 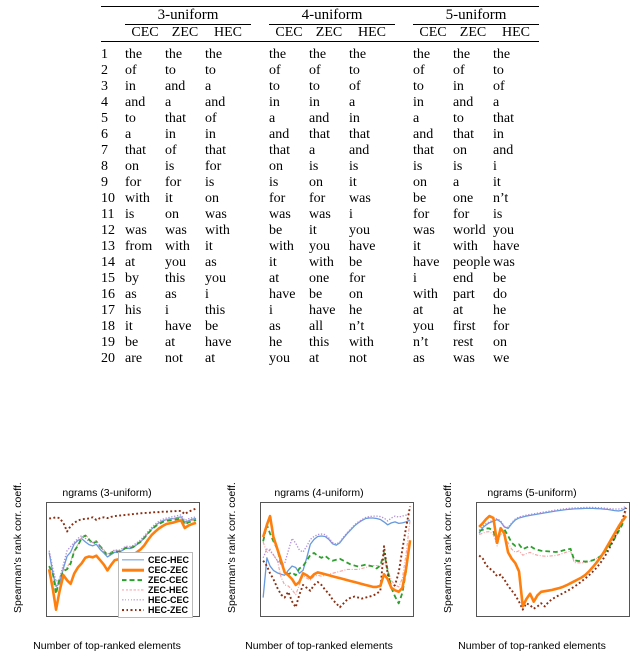 What do you see at coordinates (320, 279) in the screenshot?
I see `table-row: 15 by this you at one for i end be` at bounding box center [320, 279].